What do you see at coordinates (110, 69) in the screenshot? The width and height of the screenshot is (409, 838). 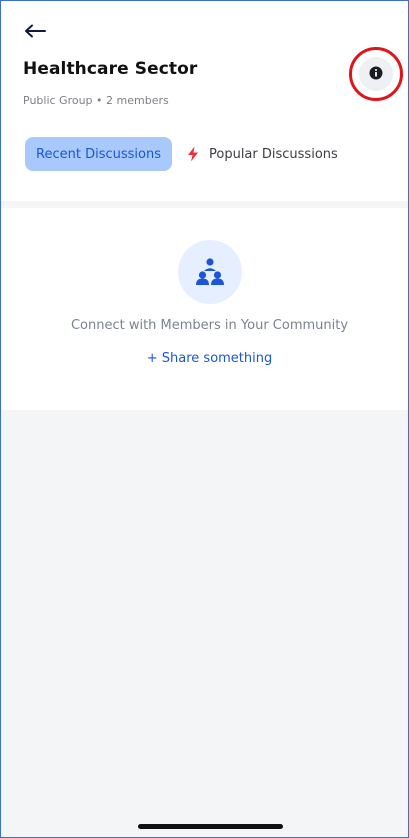 I see `group-title: Healthcare Sector` at bounding box center [110, 69].